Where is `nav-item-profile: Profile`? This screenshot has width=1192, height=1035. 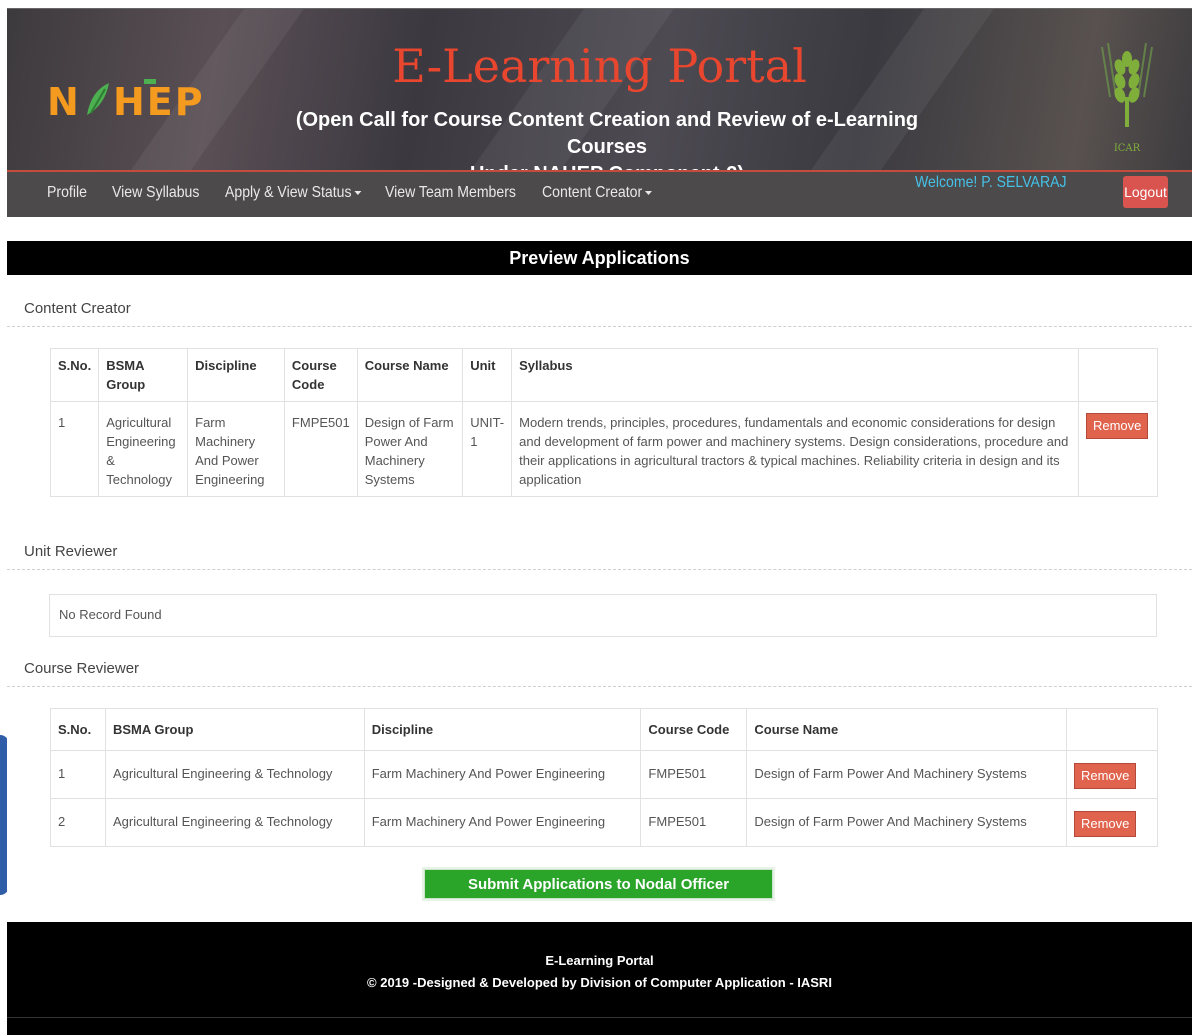
nav-item-profile: Profile is located at coordinates (67, 193).